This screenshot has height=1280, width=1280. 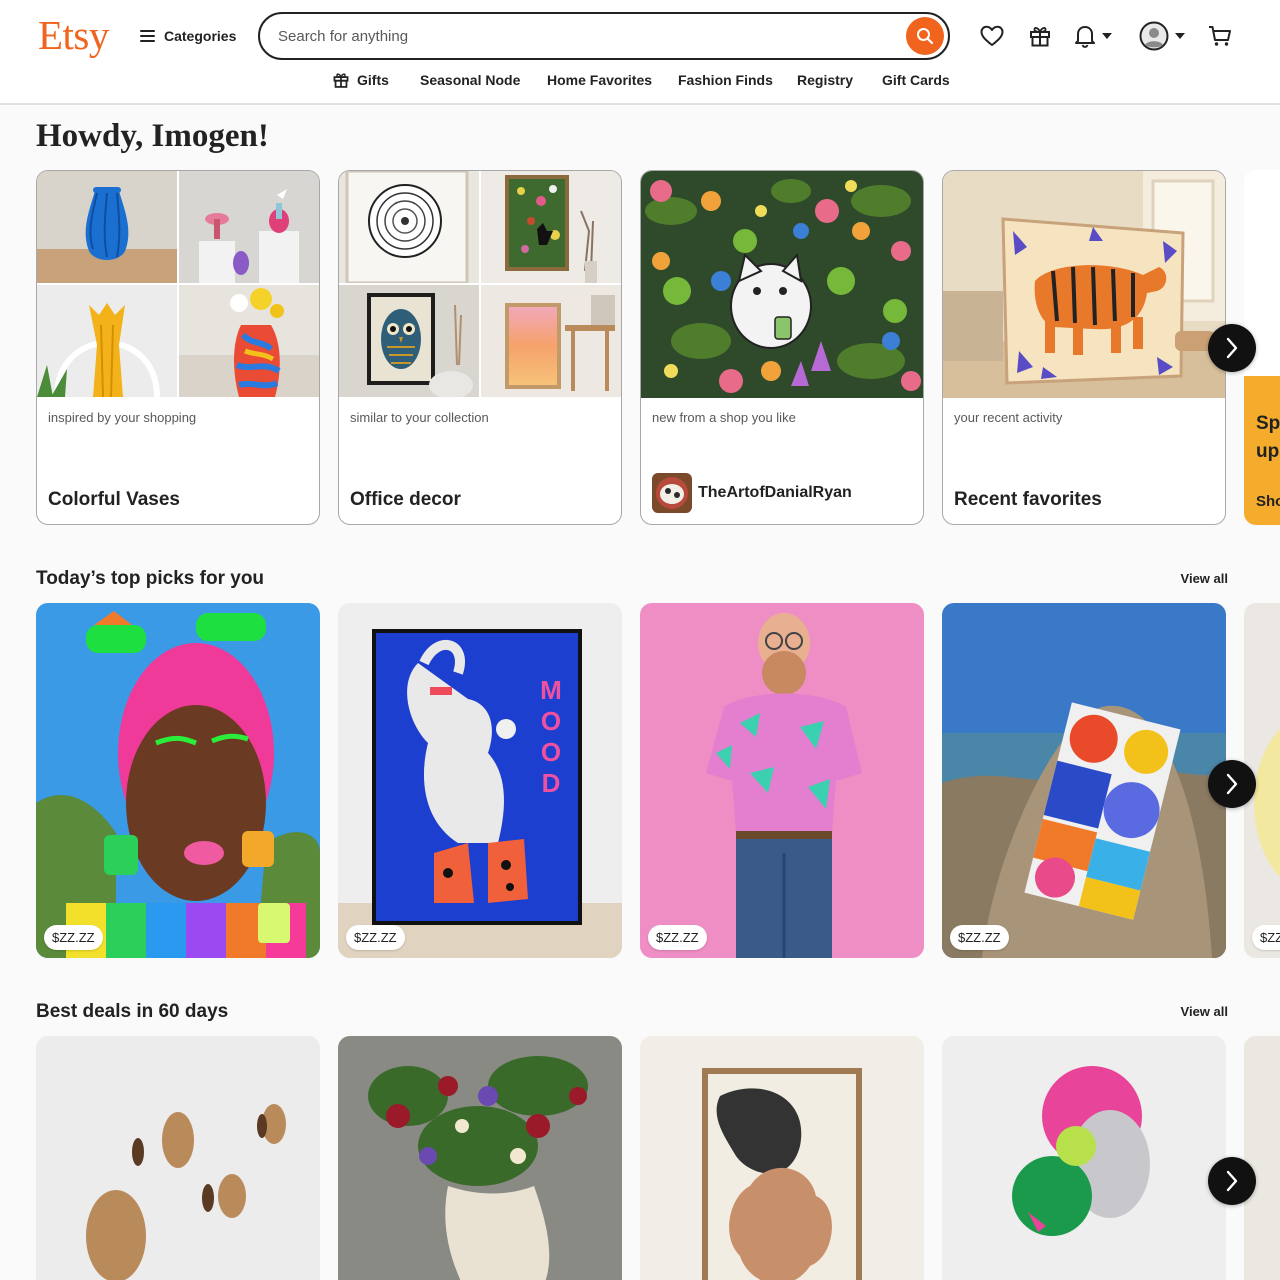 I want to click on card-subtitle: similar to your collection, so click(x=419, y=417).